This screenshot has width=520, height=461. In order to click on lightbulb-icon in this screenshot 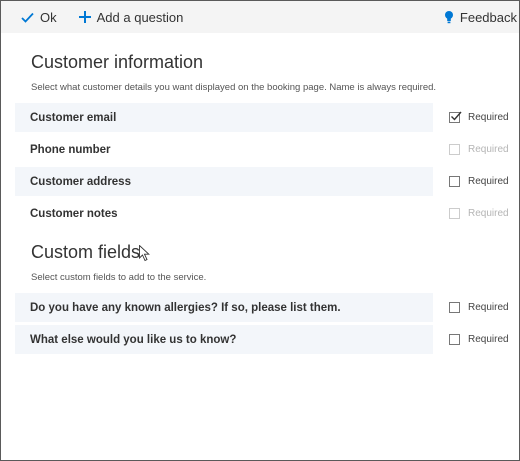, I will do `click(448, 17)`.